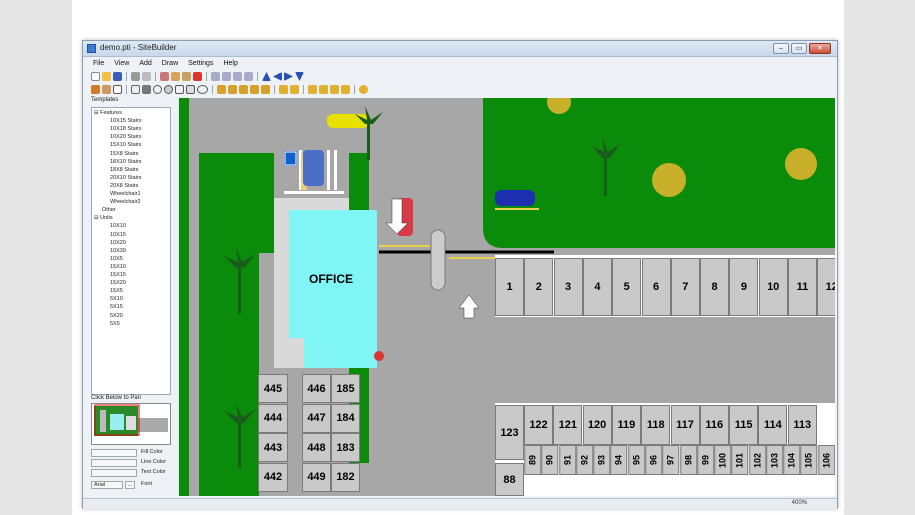 This screenshot has width=915, height=515. Describe the element at coordinates (197, 76) in the screenshot. I see `delete-icon` at that location.